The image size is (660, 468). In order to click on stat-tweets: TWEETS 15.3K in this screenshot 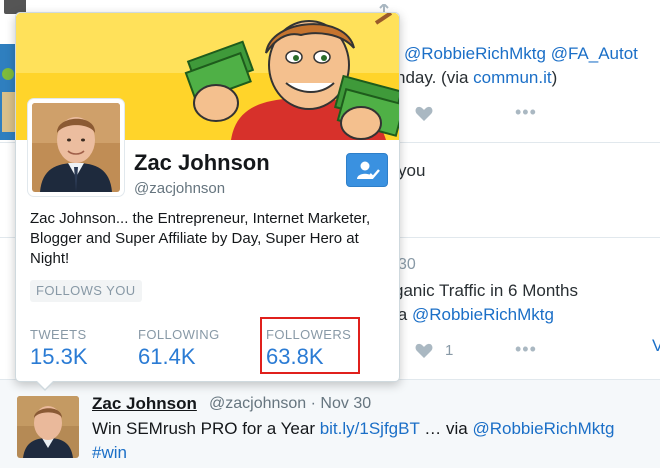, I will do `click(59, 348)`.